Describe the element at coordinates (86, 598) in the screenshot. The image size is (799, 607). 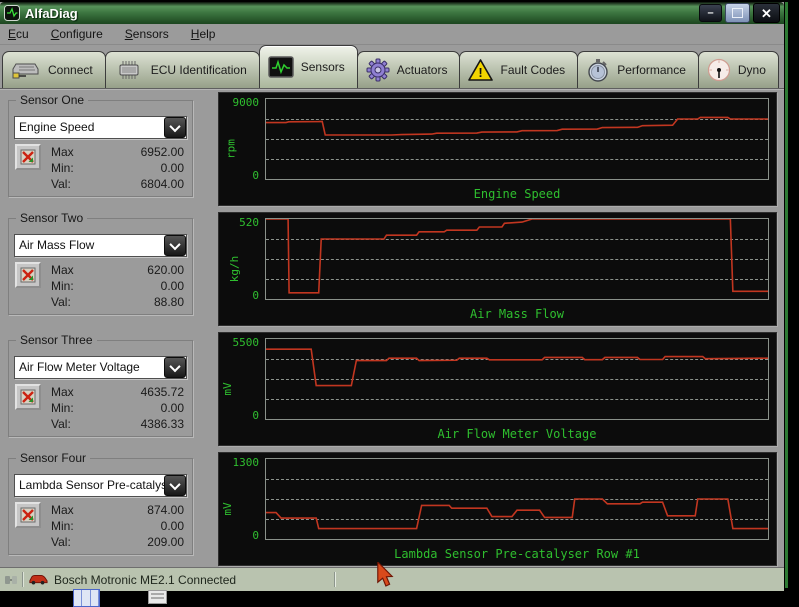
I see `taskbar-window-icon` at that location.